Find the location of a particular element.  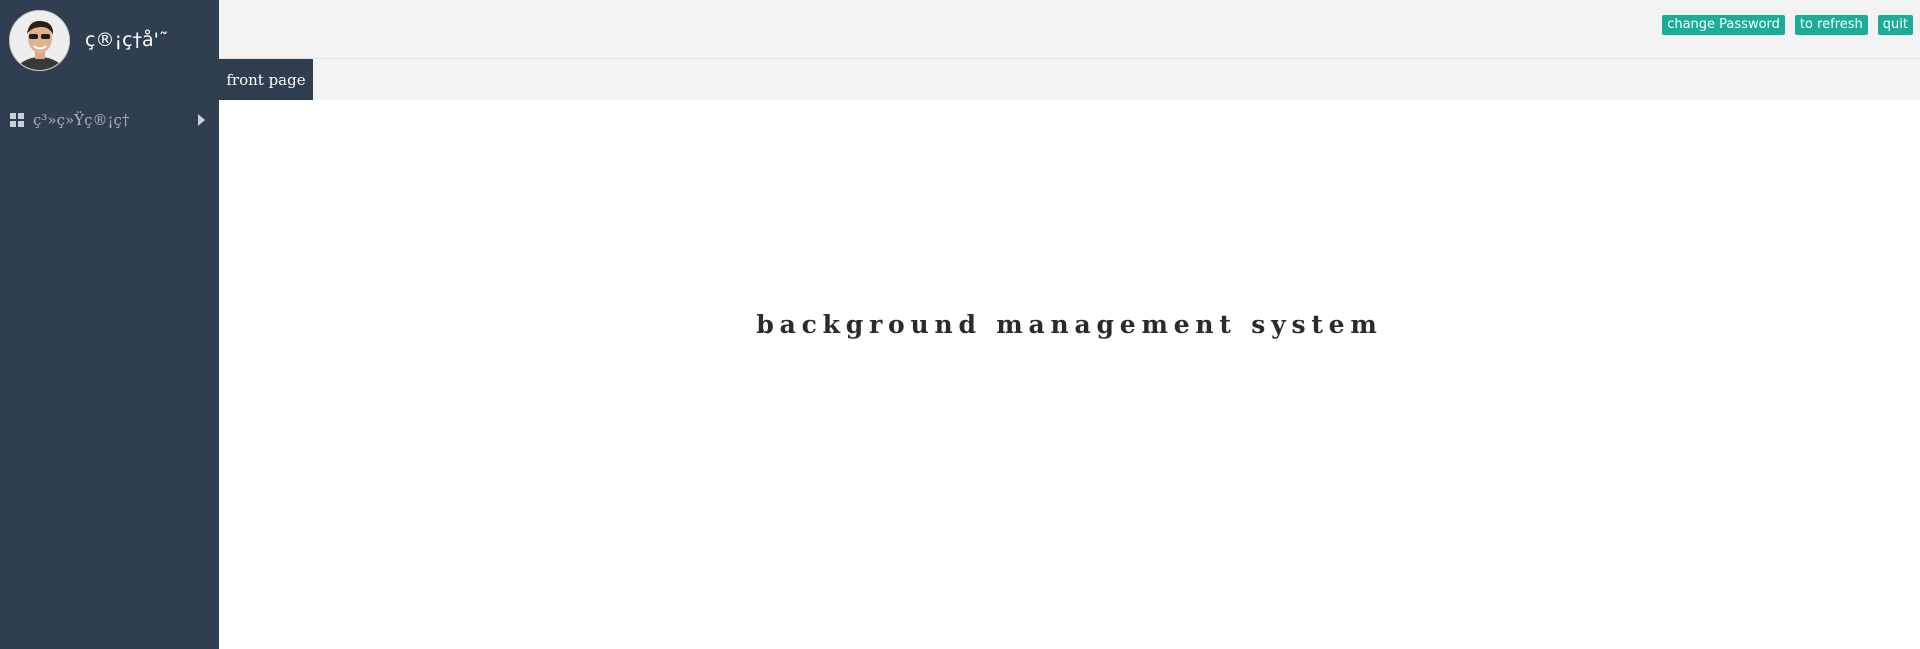

top-header: change Password to refresh quit is located at coordinates (1069, 29).